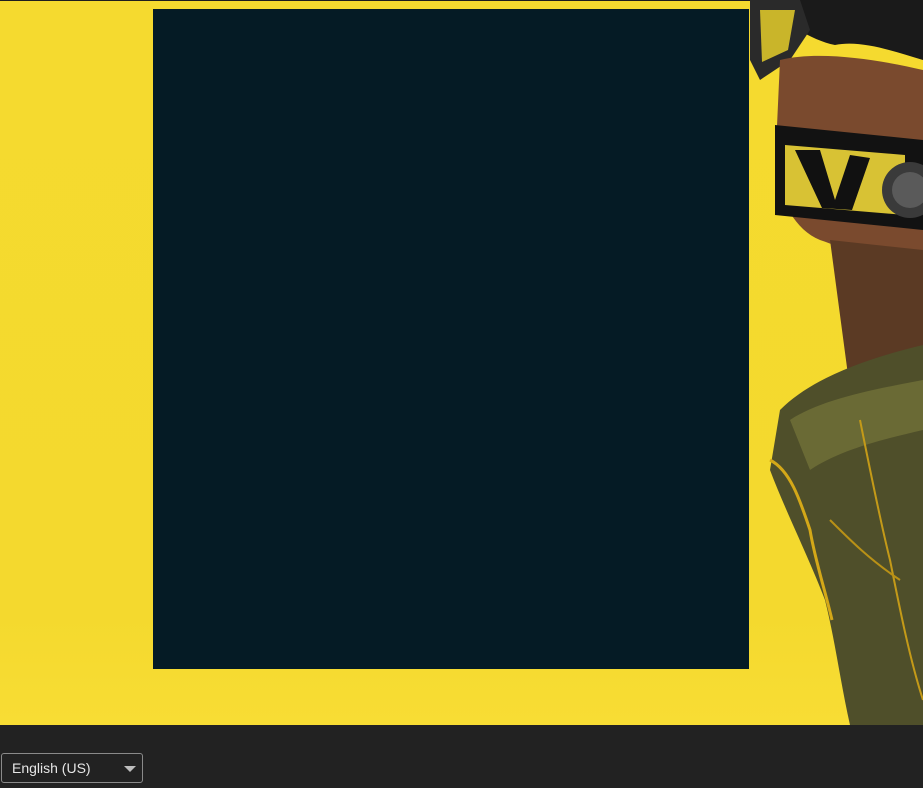 Image resolution: width=923 pixels, height=788 pixels. I want to click on caret-down-icon, so click(130, 769).